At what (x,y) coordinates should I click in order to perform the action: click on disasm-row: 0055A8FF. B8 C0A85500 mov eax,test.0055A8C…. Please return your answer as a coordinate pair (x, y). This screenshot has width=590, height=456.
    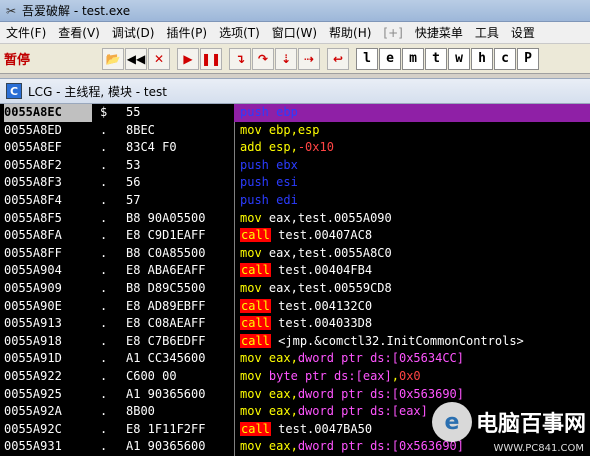
    Looking at the image, I should click on (295, 254).